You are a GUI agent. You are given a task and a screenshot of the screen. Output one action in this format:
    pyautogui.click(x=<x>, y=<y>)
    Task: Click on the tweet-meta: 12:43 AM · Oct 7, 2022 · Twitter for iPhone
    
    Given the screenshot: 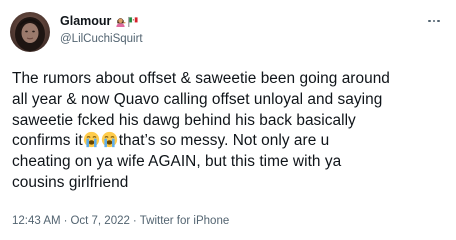 What is the action you would take?
    pyautogui.click(x=120, y=221)
    